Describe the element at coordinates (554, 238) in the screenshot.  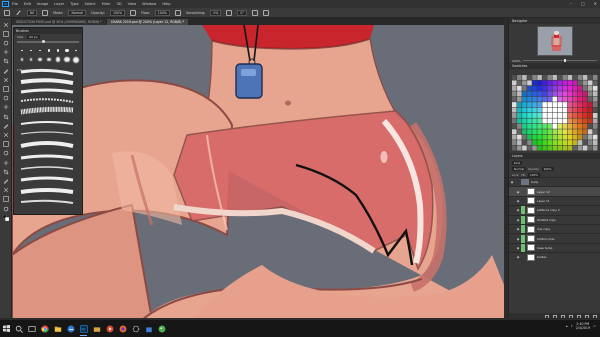
I see `layer-row: ◉ bottom mex` at that location.